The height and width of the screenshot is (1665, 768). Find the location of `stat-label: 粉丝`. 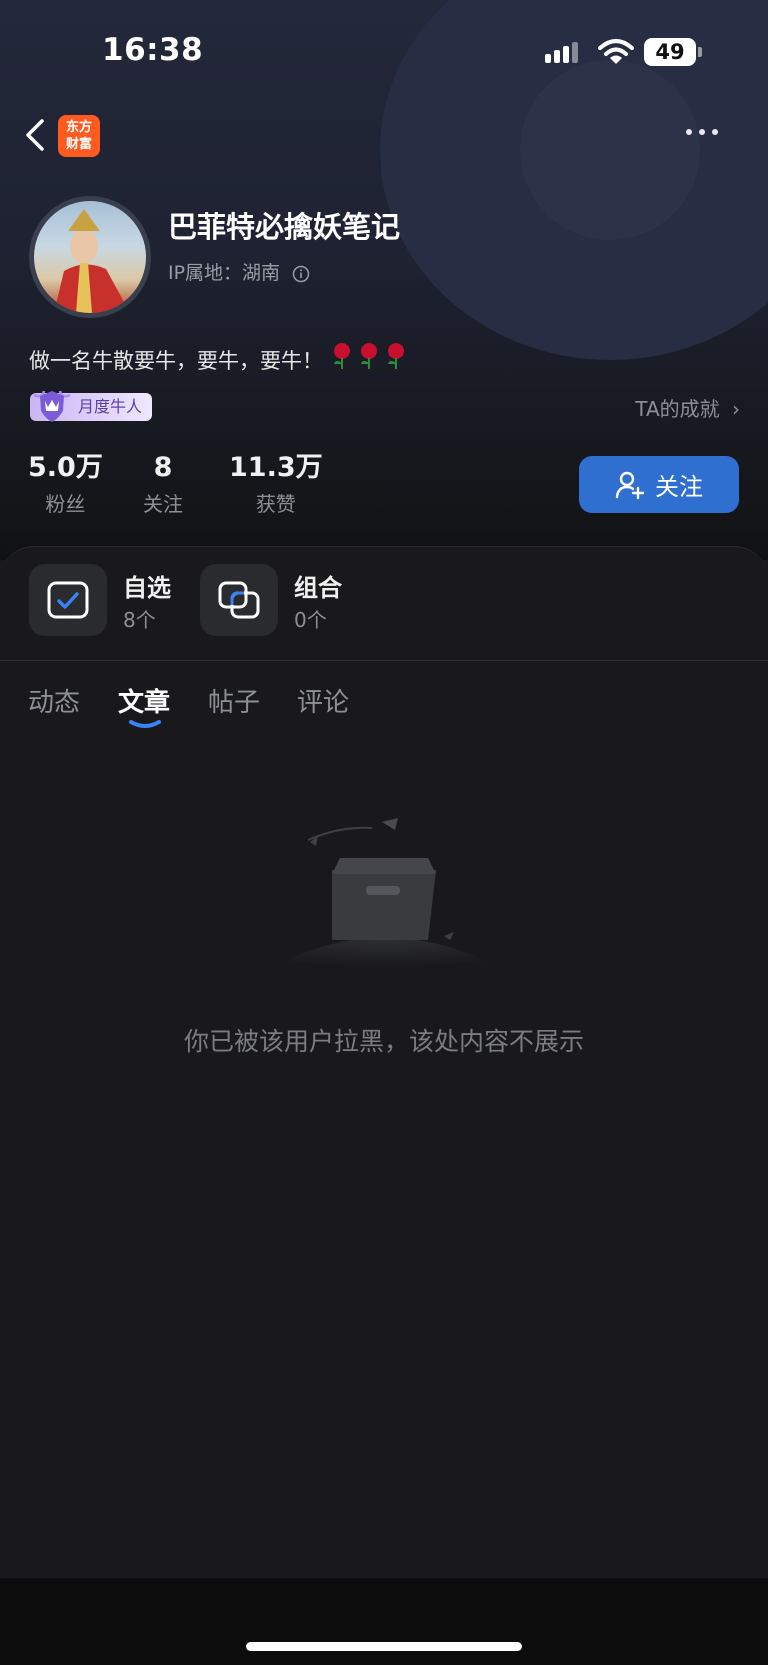

stat-label: 粉丝 is located at coordinates (65, 504).